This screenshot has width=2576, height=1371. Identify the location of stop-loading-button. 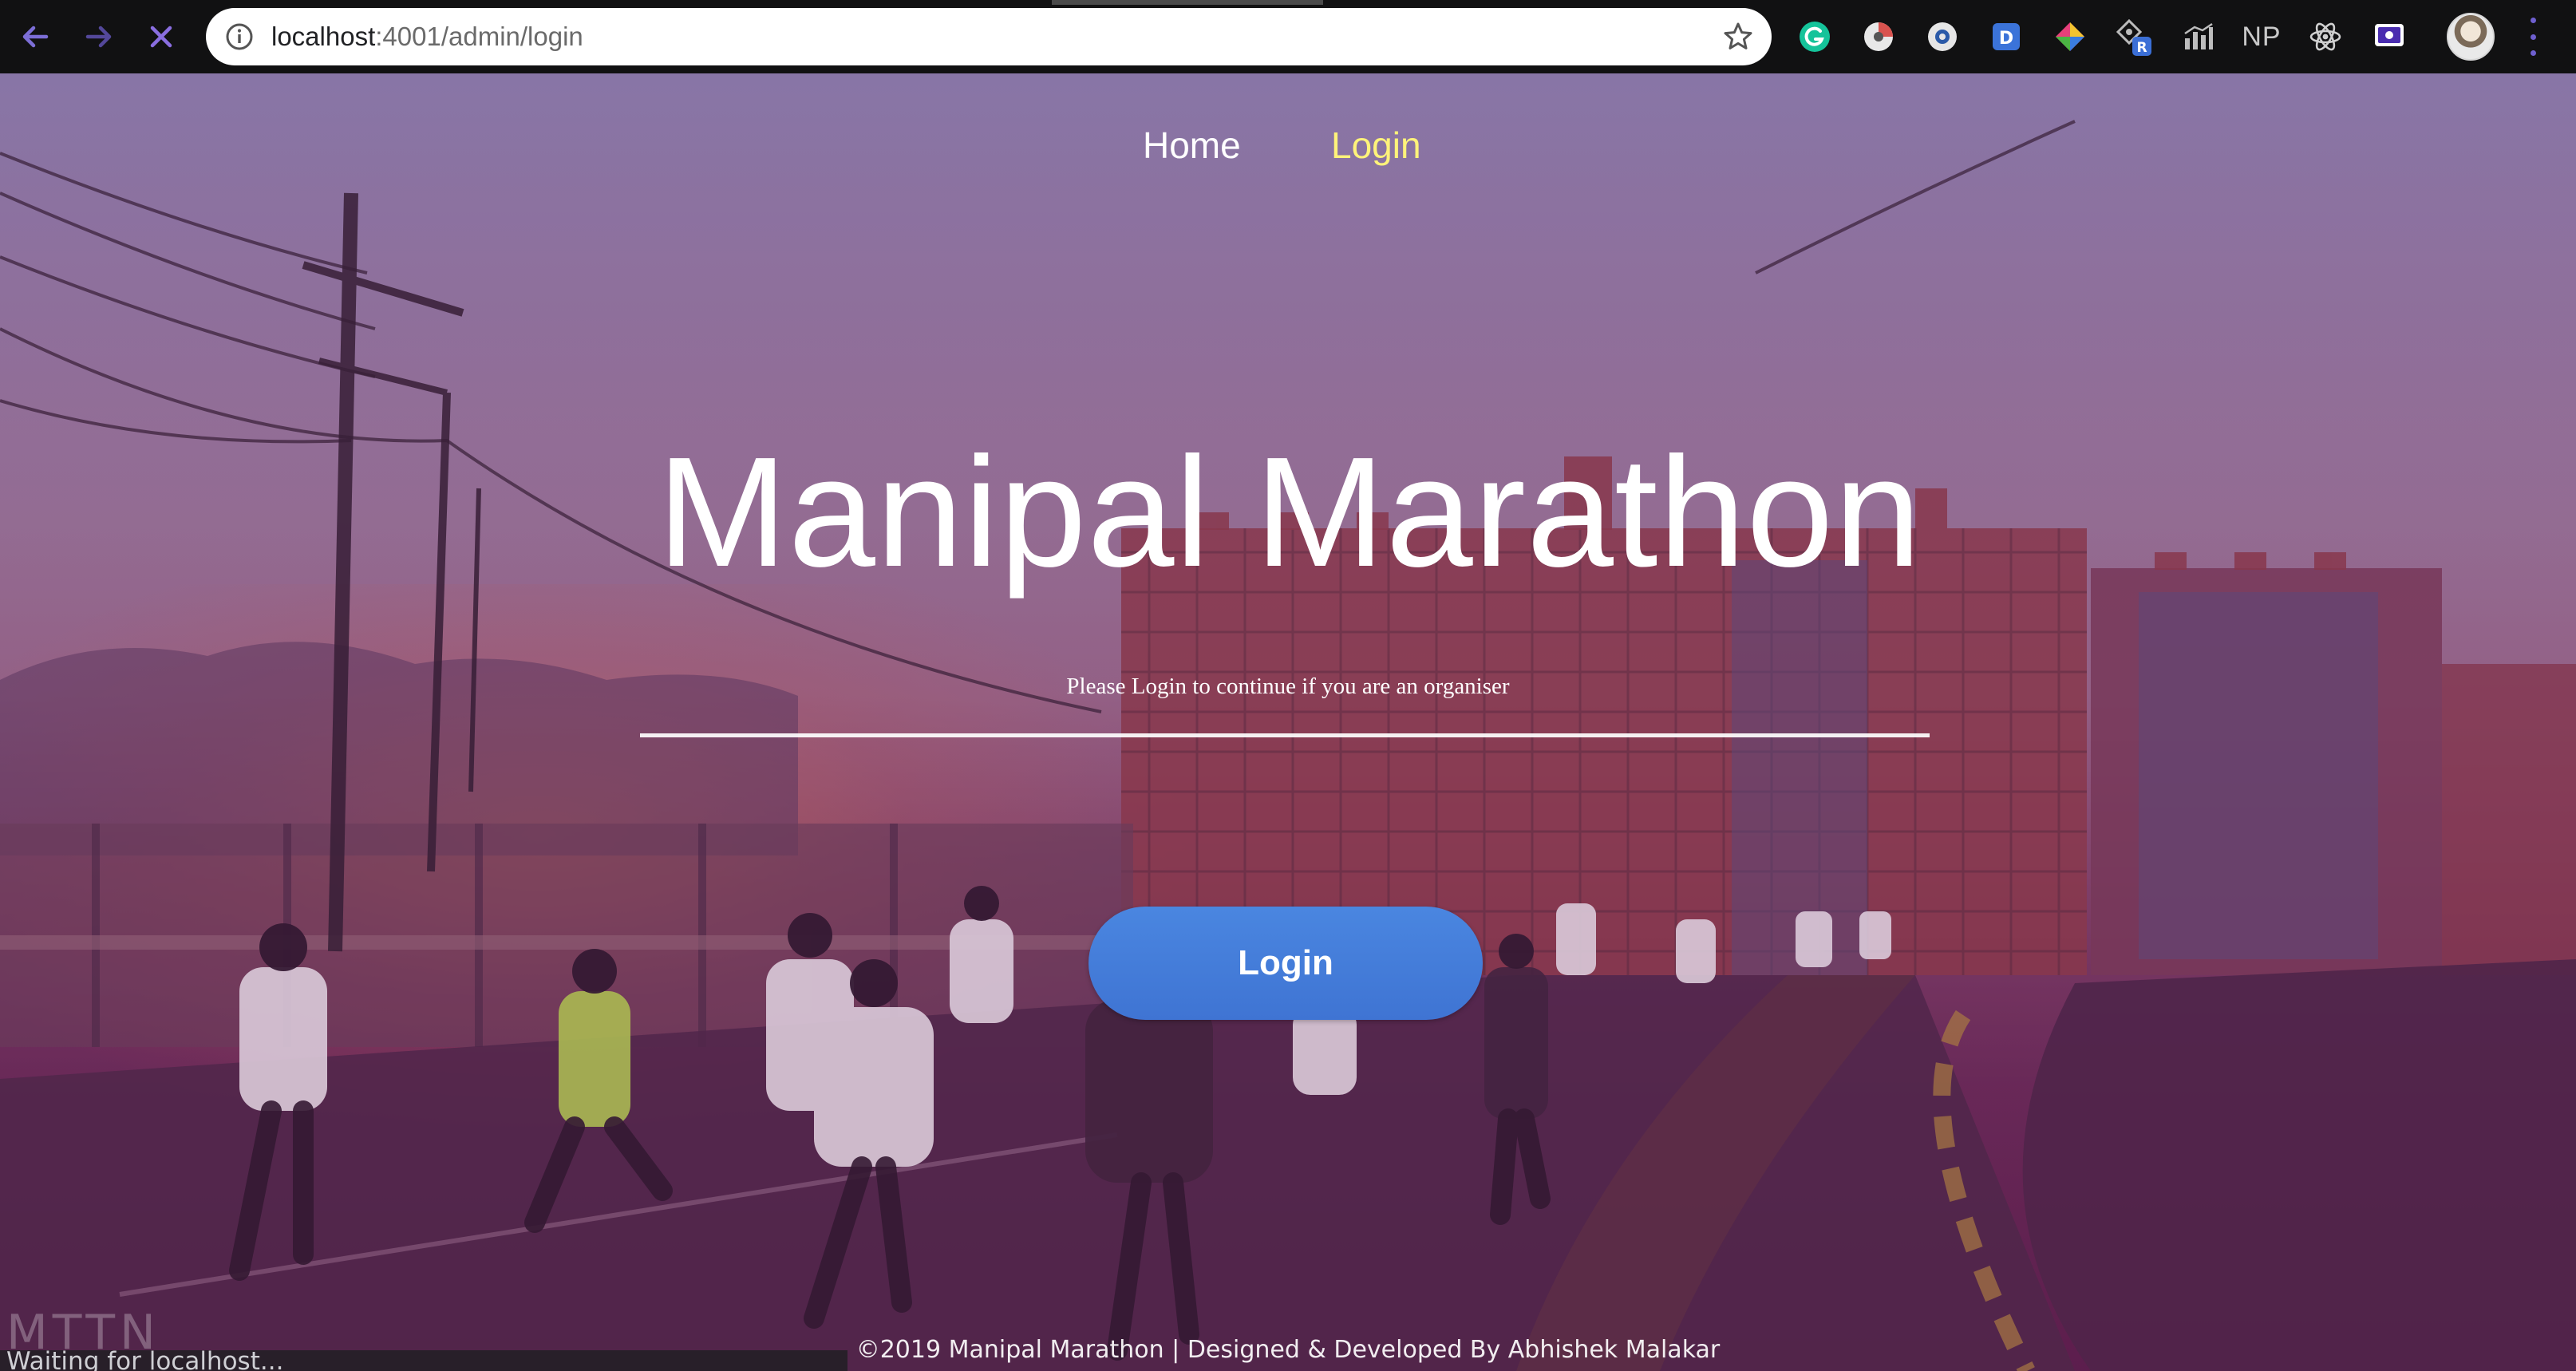
(161, 36).